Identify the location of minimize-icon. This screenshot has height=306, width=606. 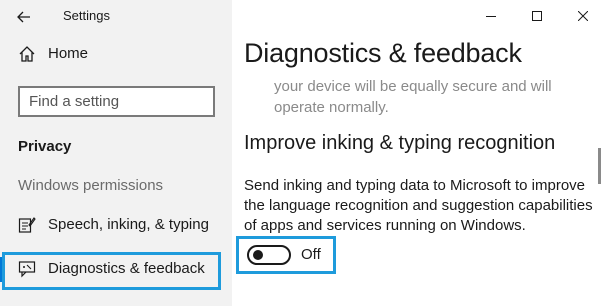
(491, 16).